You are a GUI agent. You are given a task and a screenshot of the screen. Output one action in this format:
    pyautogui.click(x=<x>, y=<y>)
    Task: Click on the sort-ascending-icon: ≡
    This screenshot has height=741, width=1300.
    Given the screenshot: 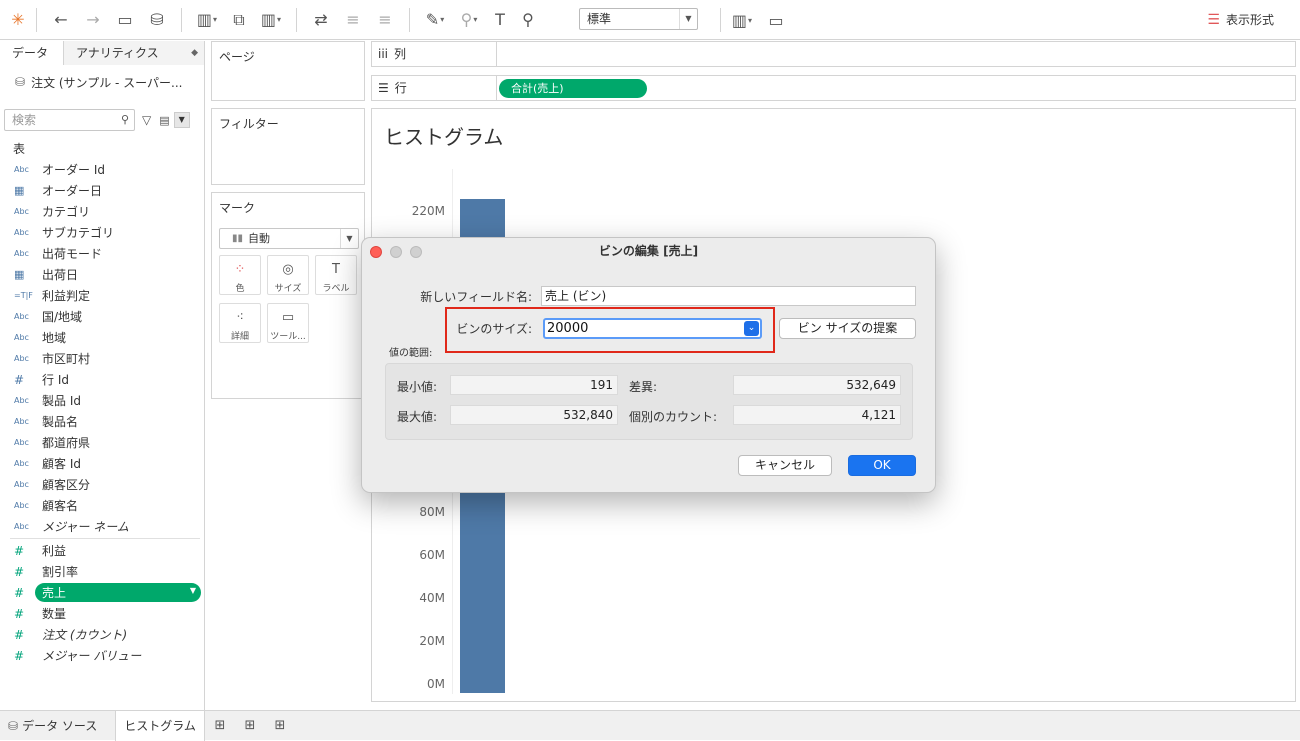 What is the action you would take?
    pyautogui.click(x=353, y=20)
    